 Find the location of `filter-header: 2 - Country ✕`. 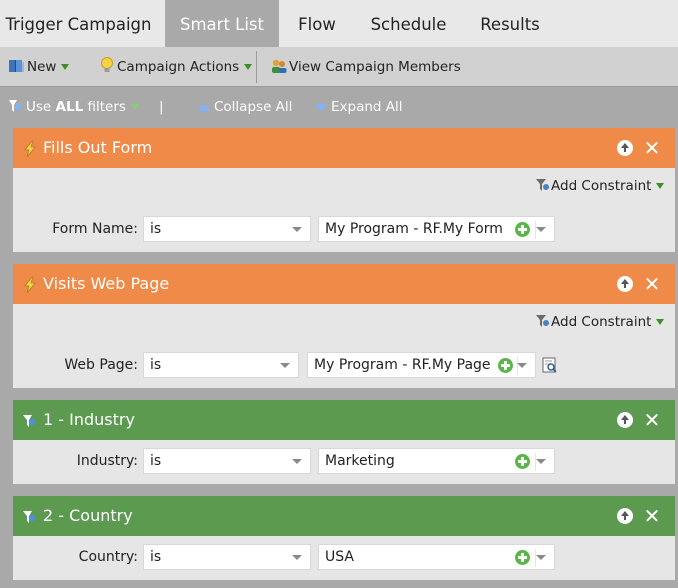

filter-header: 2 - Country ✕ is located at coordinates (344, 516).